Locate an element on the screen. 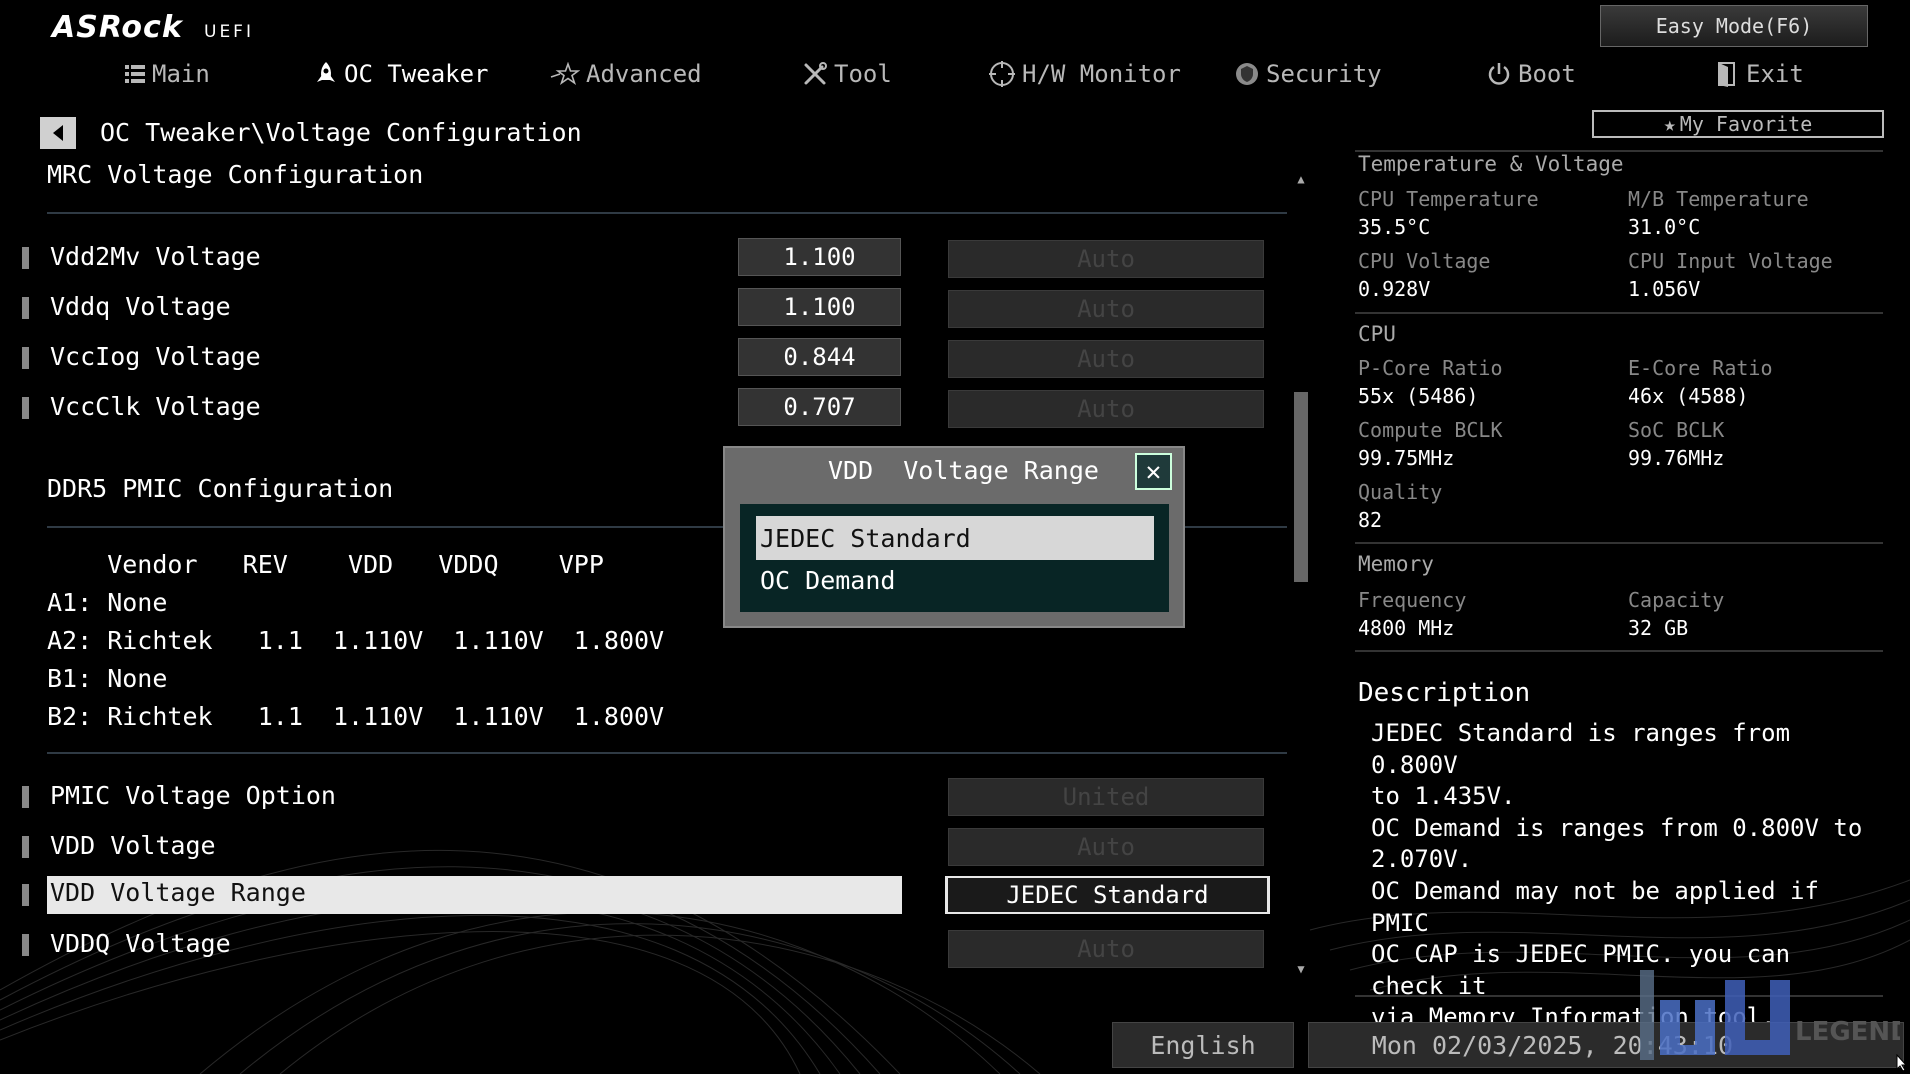 The width and height of the screenshot is (1910, 1074). quality-value: 82 is located at coordinates (1370, 520).